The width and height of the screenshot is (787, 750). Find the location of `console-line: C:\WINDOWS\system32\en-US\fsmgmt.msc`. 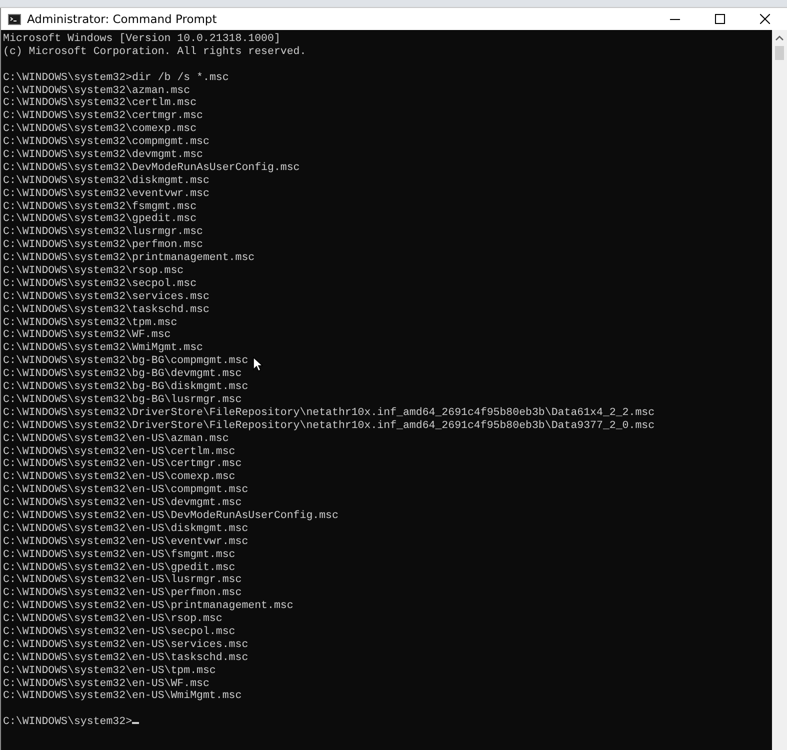

console-line: C:\WINDOWS\system32\en-US\fsmgmt.msc is located at coordinates (119, 555).